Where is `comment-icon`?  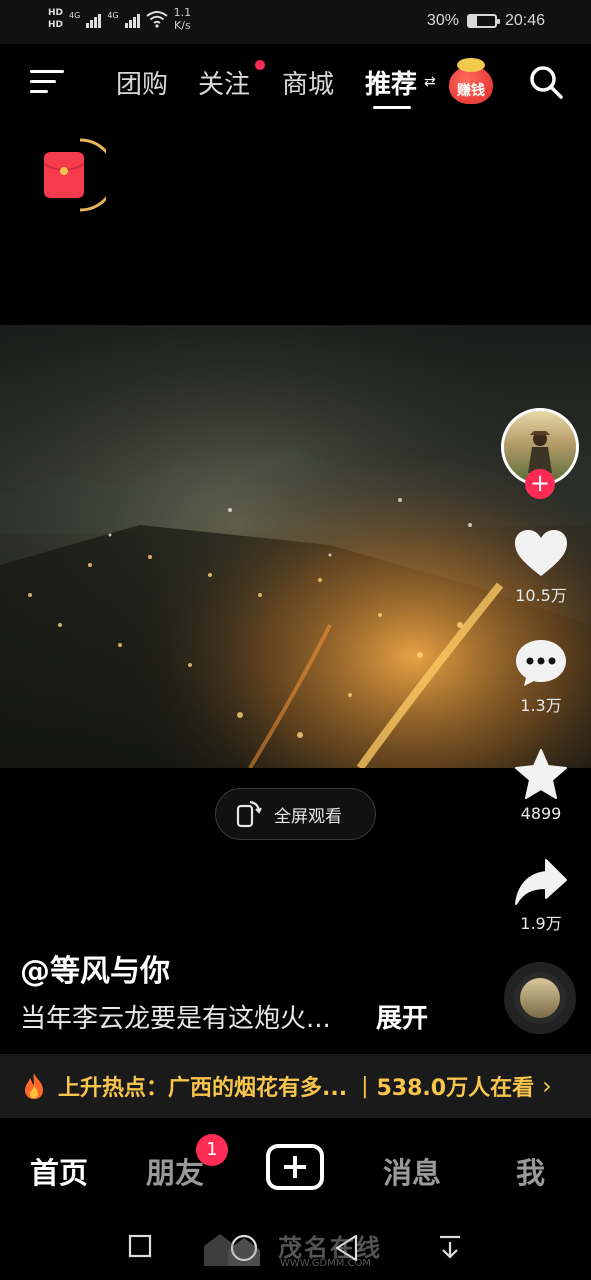 comment-icon is located at coordinates (541, 663).